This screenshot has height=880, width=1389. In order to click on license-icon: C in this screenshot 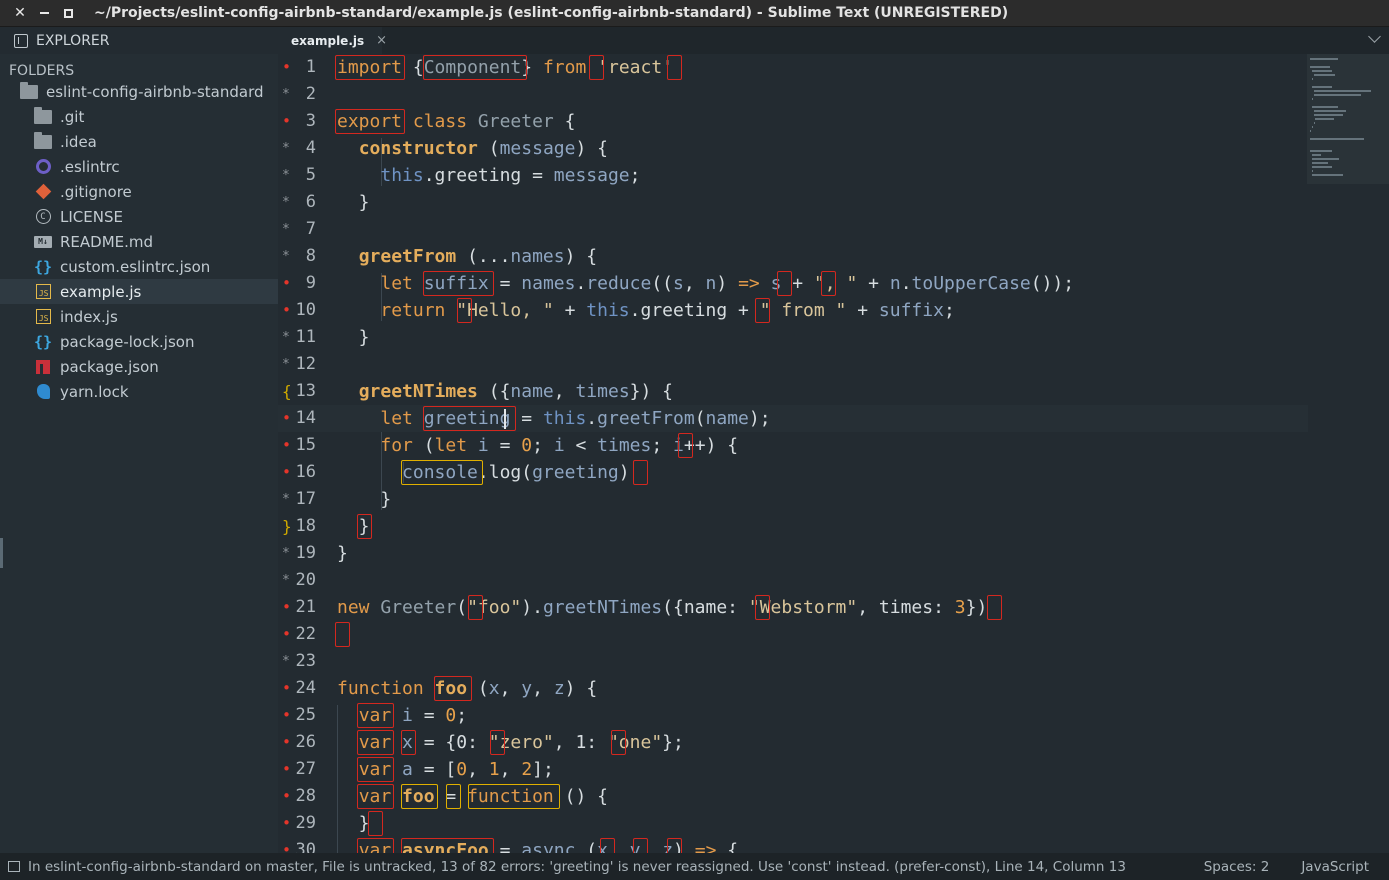, I will do `click(43, 217)`.